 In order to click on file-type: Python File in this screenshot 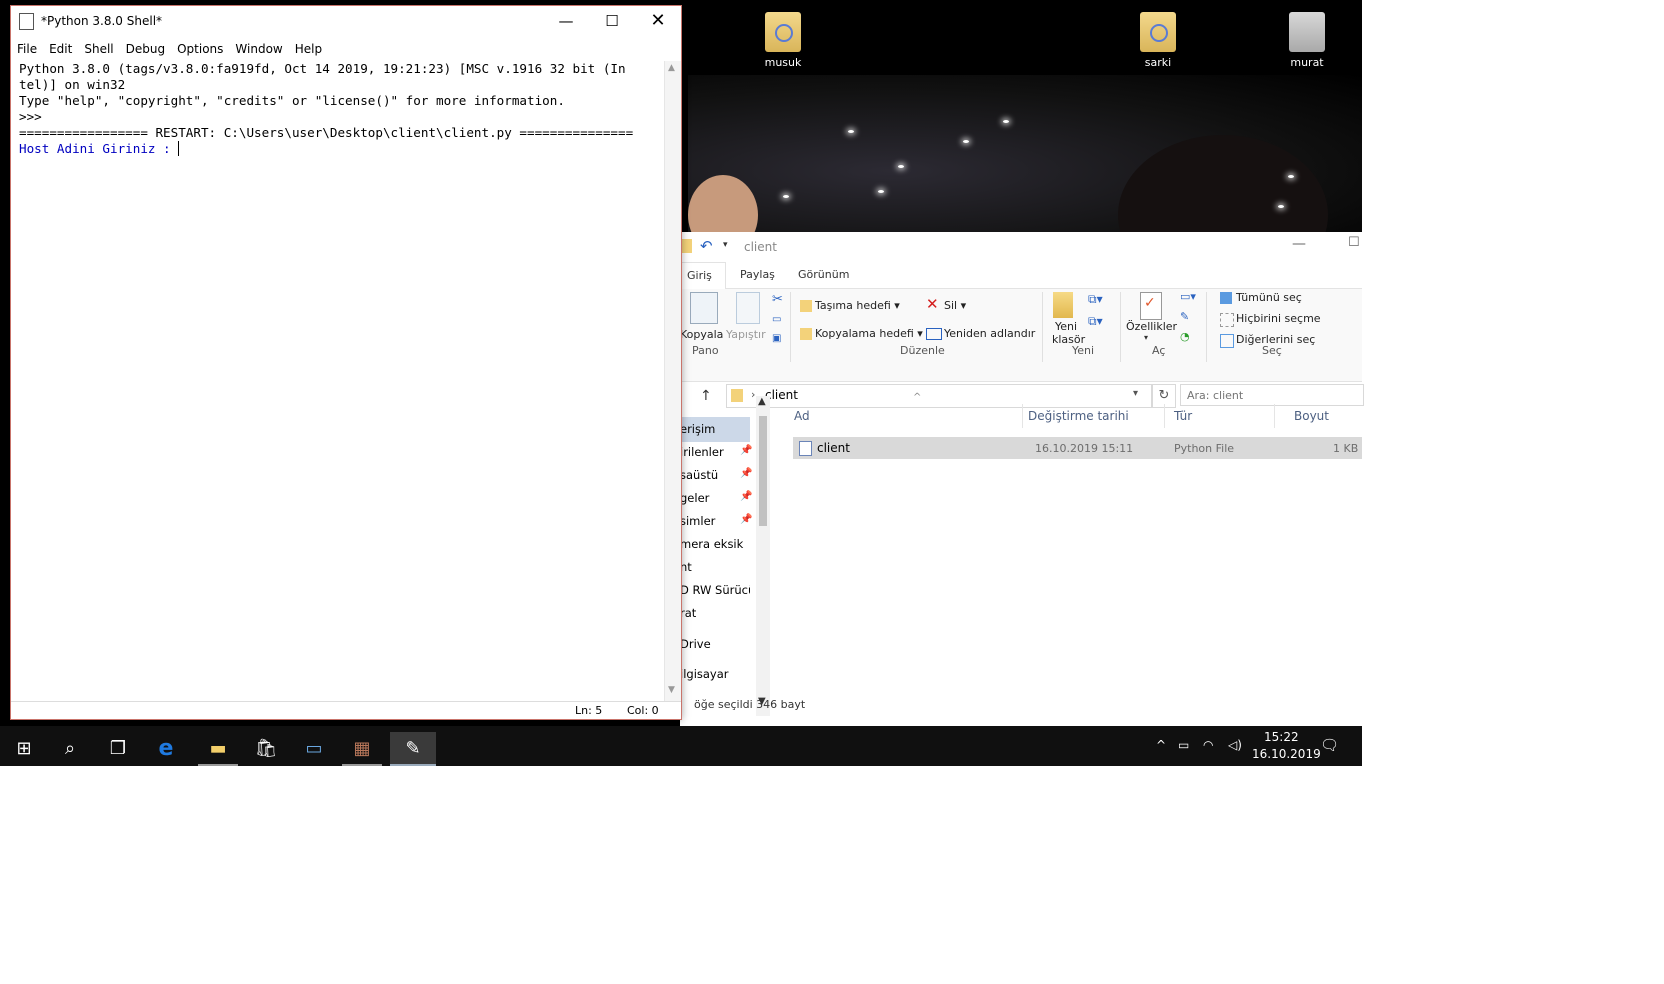, I will do `click(1204, 448)`.